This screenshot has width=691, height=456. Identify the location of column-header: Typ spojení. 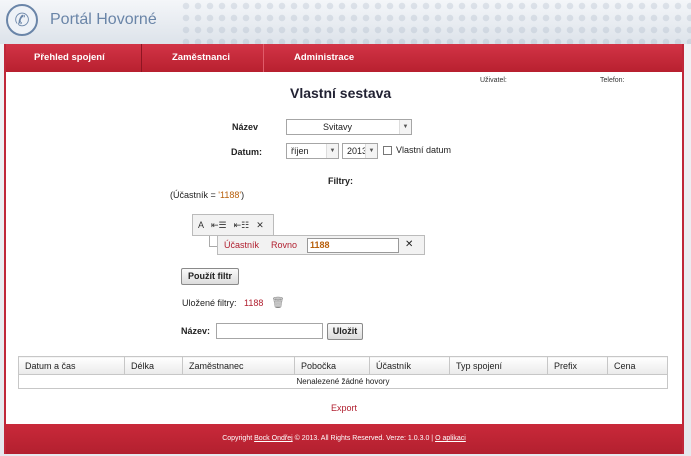
(498, 365).